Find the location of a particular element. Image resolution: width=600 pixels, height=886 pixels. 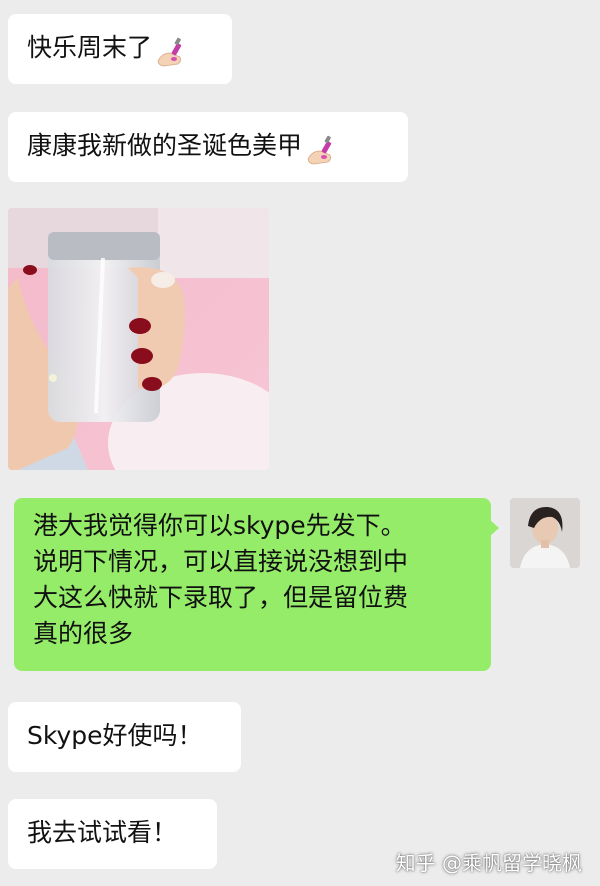

incoming-message-bubble: 康康我新做的圣诞色美甲 is located at coordinates (208, 147).